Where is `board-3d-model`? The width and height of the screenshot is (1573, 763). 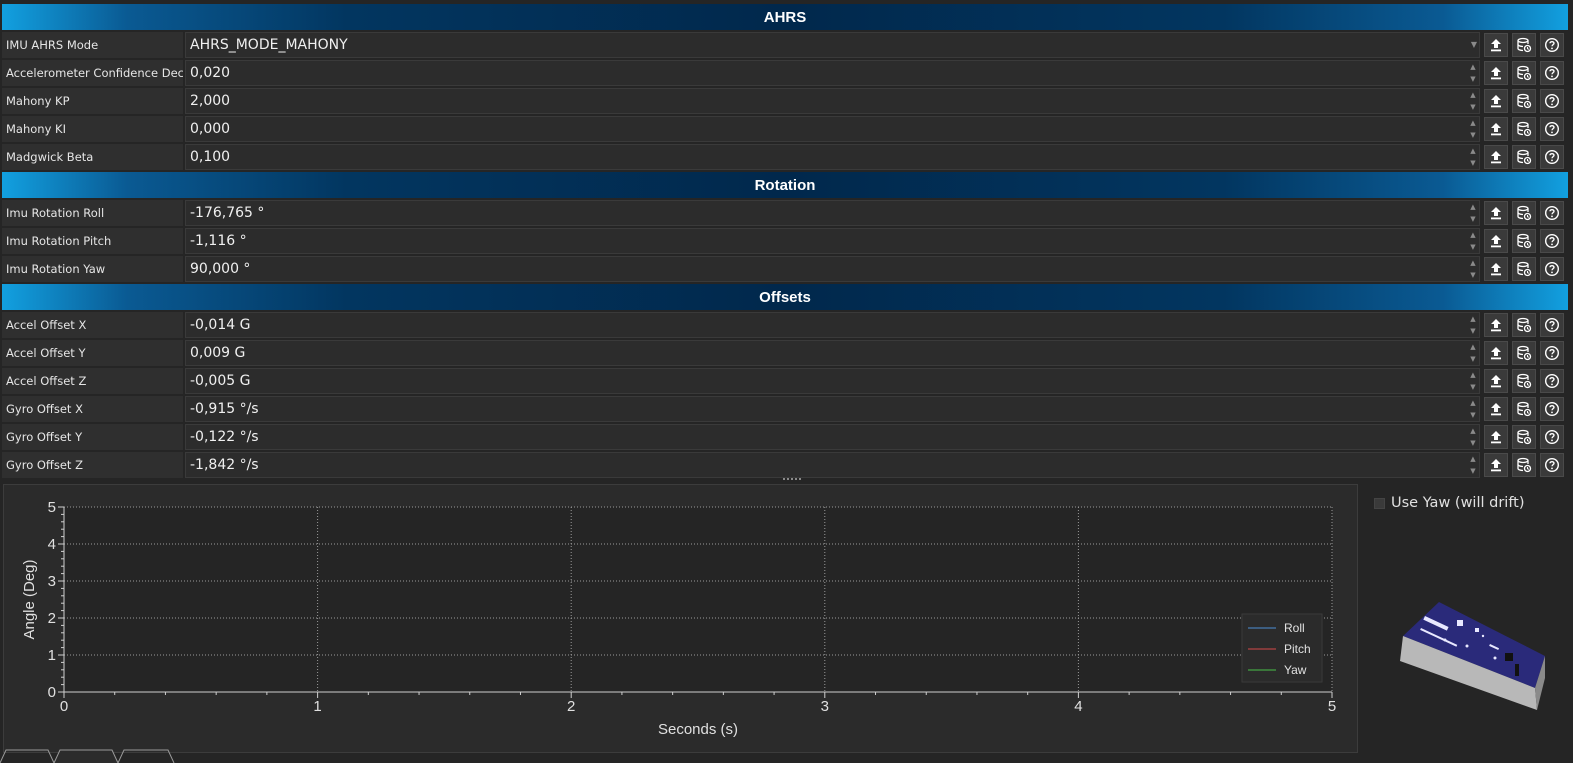 board-3d-model is located at coordinates (1470, 655).